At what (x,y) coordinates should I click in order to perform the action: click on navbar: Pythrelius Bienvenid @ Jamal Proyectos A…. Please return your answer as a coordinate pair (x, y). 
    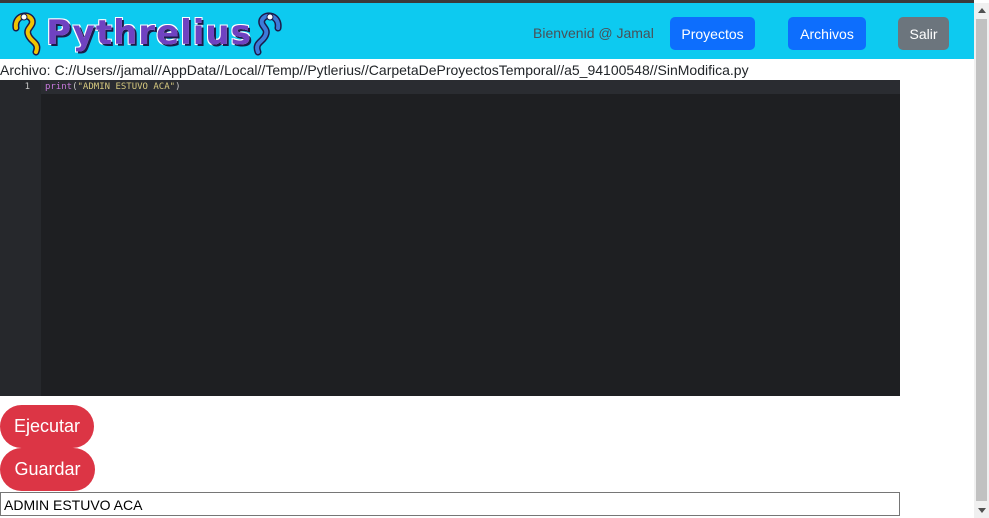
    Looking at the image, I should click on (487, 31).